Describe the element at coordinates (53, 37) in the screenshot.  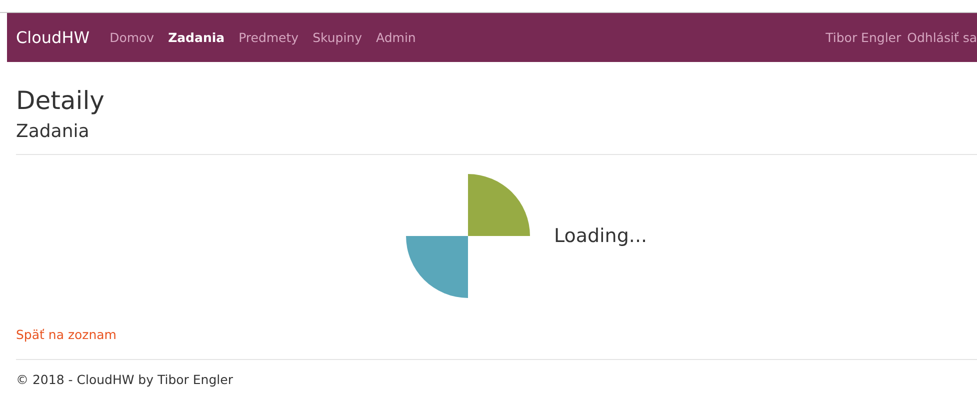
I see `brand-link: CloudHW` at that location.